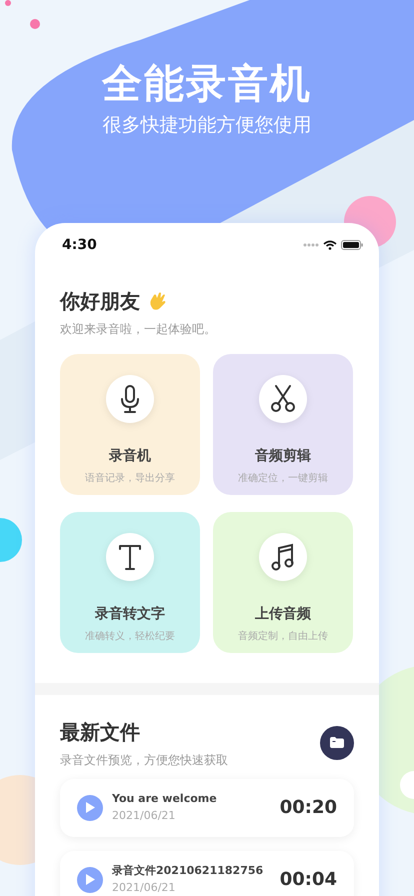 Image resolution: width=414 pixels, height=896 pixels. Describe the element at coordinates (158, 300) in the screenshot. I see `waving-hand-icon` at that location.